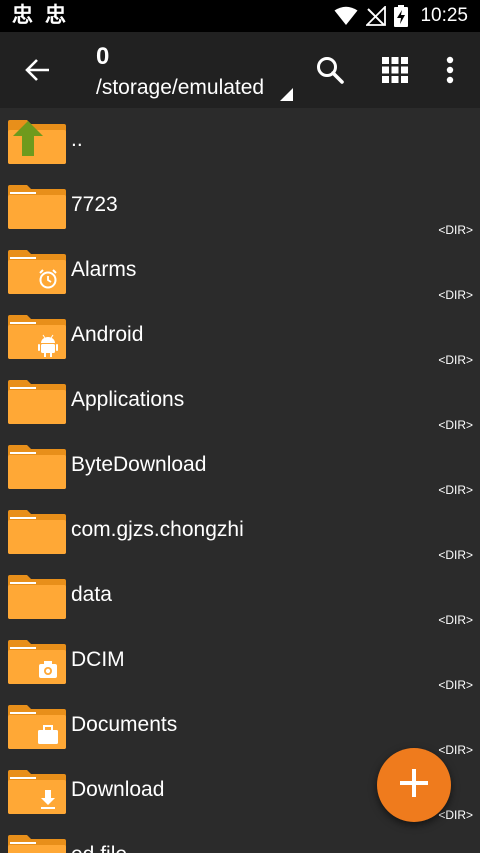 This screenshot has width=480, height=853. Describe the element at coordinates (240, 465) in the screenshot. I see `list-item: ByteDownload <DIR>` at that location.